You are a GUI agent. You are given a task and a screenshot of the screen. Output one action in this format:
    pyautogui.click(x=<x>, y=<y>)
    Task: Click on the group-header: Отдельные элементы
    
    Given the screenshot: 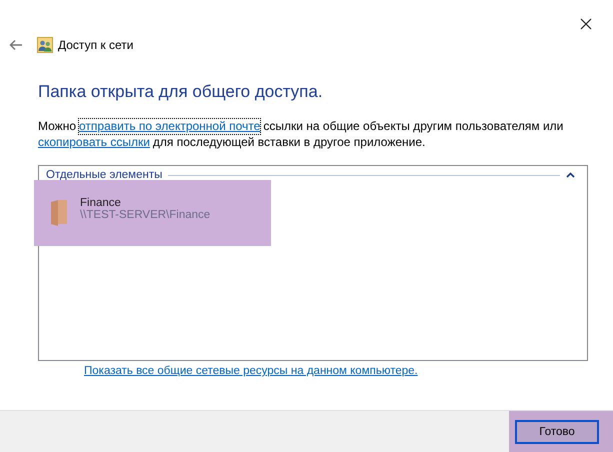 What is the action you would take?
    pyautogui.click(x=104, y=175)
    